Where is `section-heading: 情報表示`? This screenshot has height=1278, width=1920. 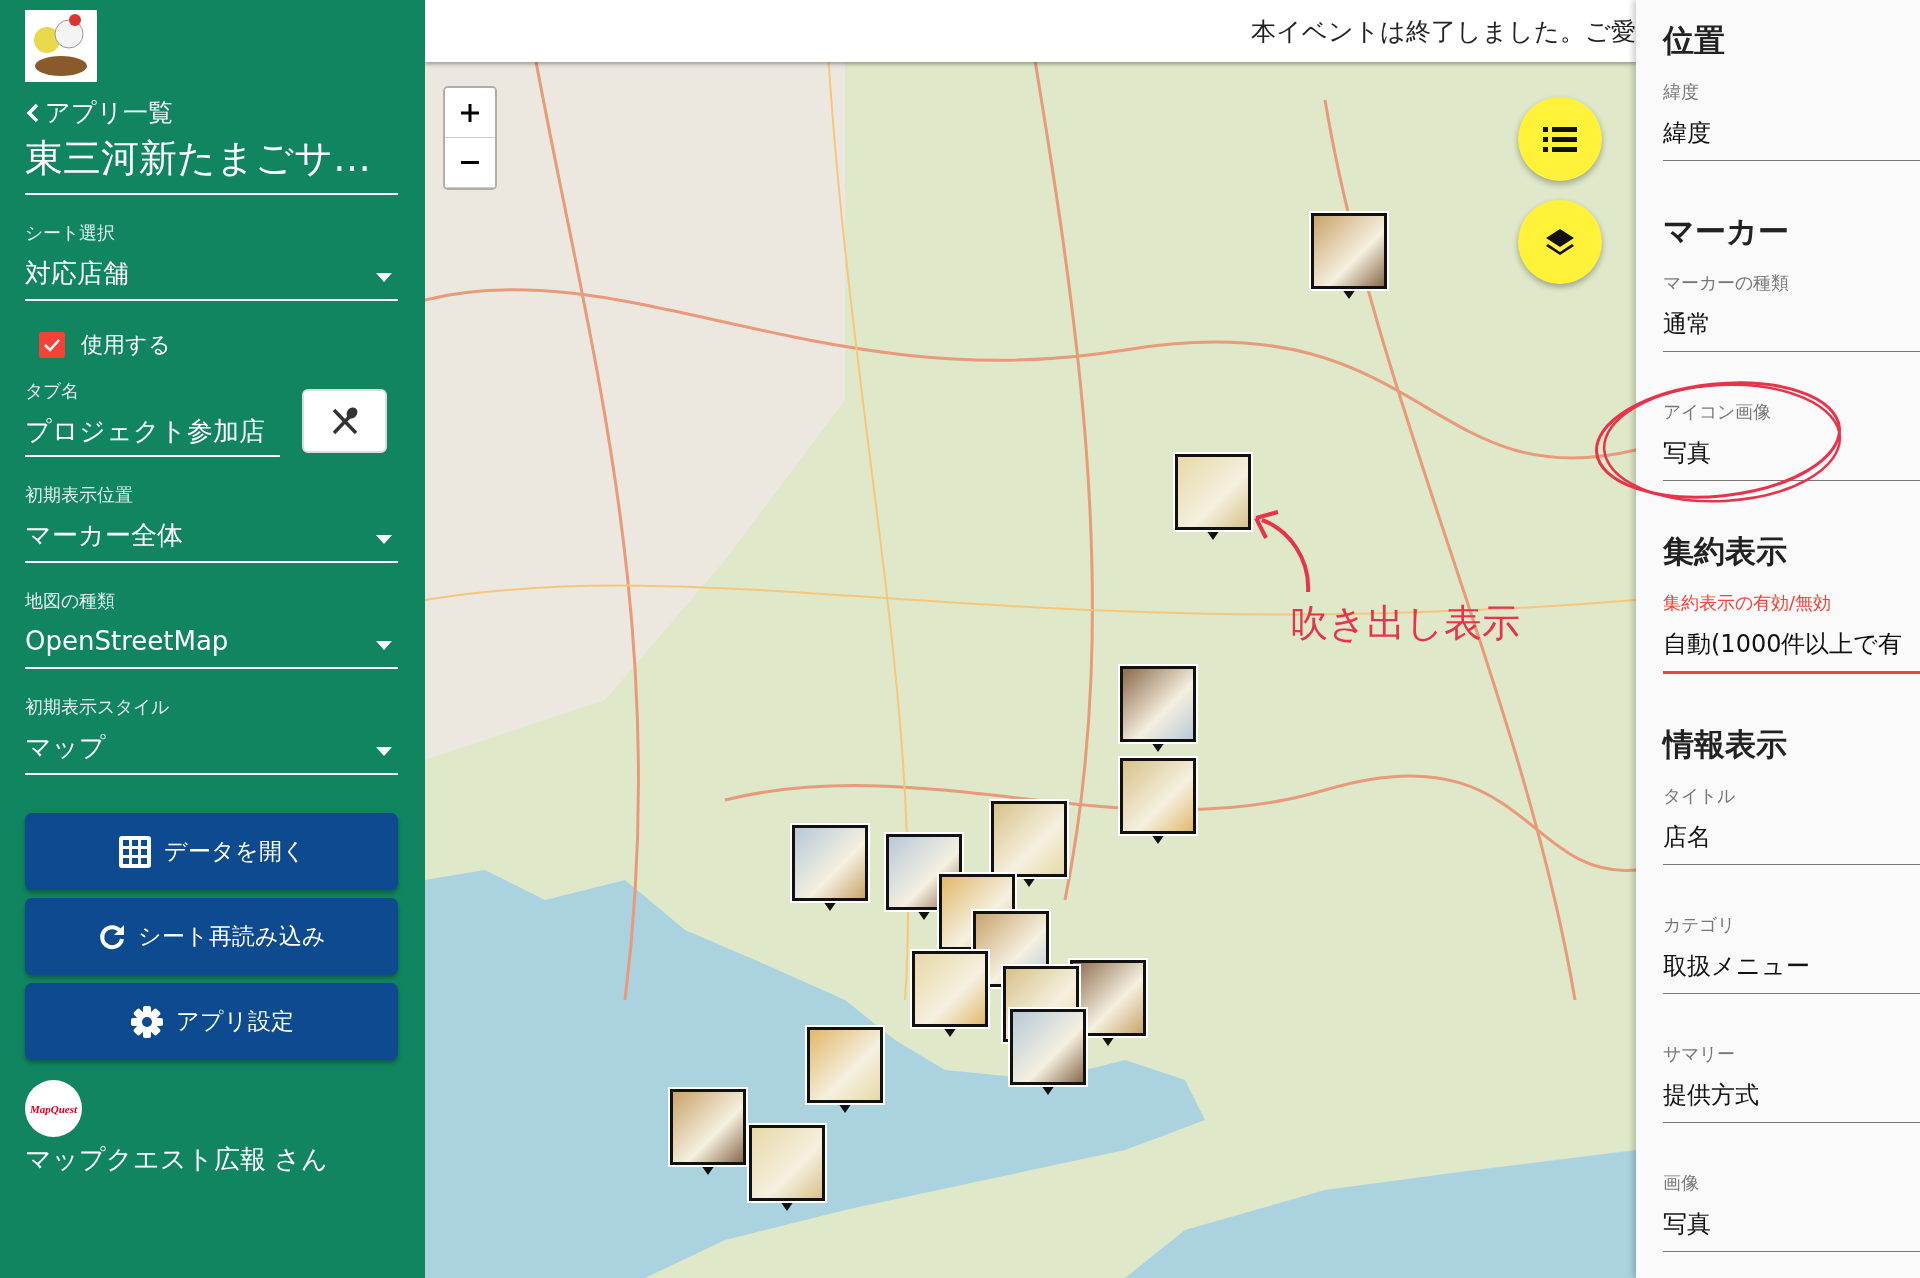 section-heading: 情報表示 is located at coordinates (1725, 744).